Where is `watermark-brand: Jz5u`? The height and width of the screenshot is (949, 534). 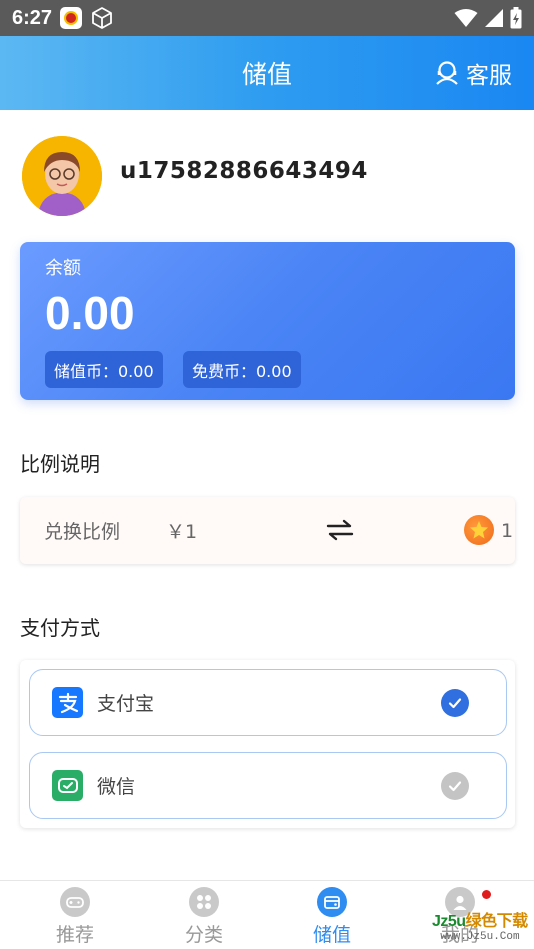 watermark-brand: Jz5u is located at coordinates (449, 921).